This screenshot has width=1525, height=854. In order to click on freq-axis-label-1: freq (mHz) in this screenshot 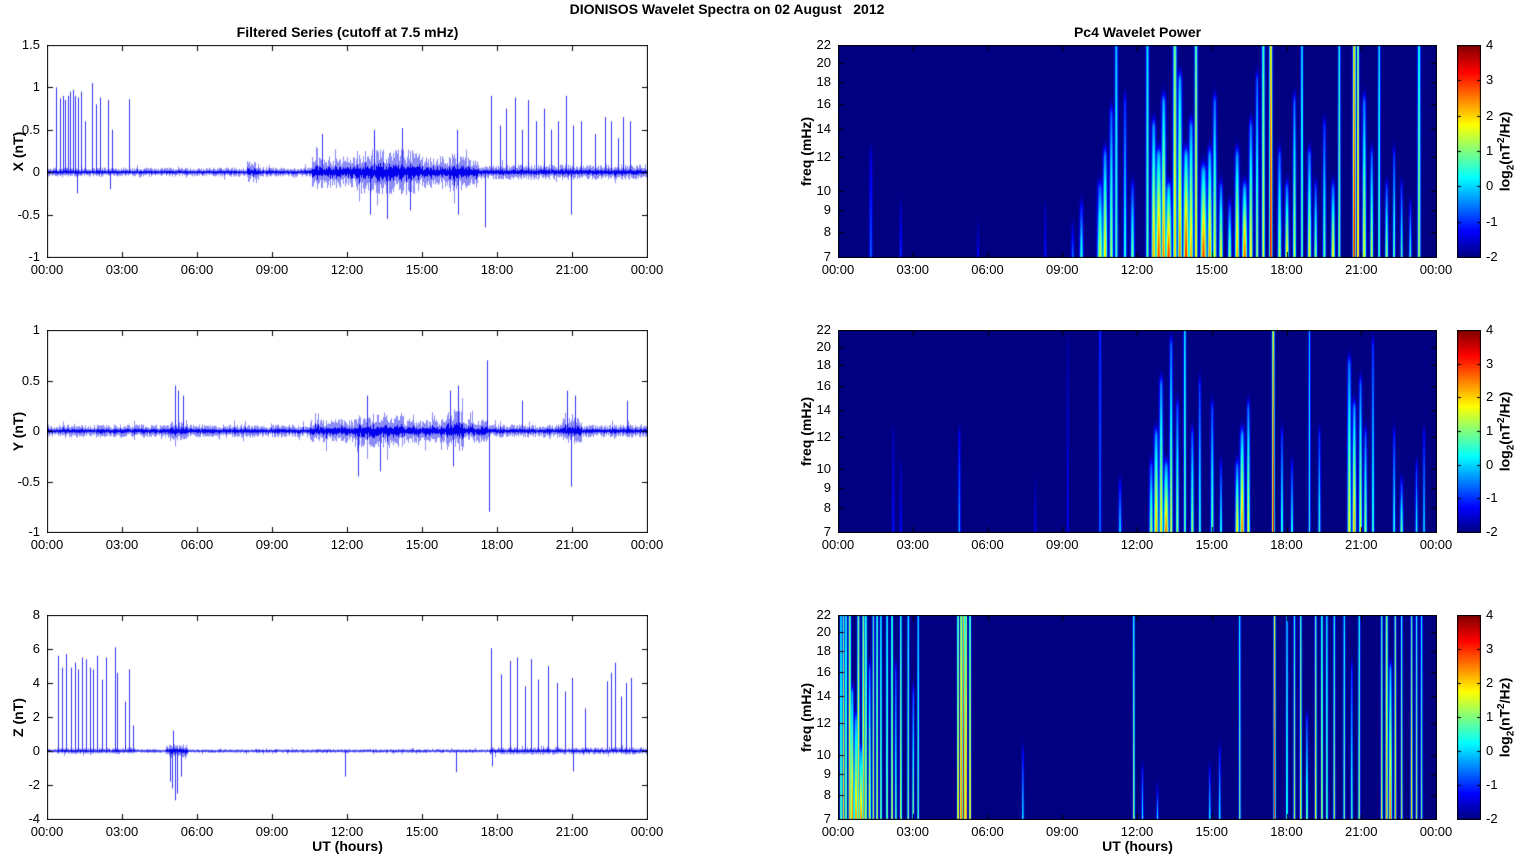, I will do `click(806, 151)`.